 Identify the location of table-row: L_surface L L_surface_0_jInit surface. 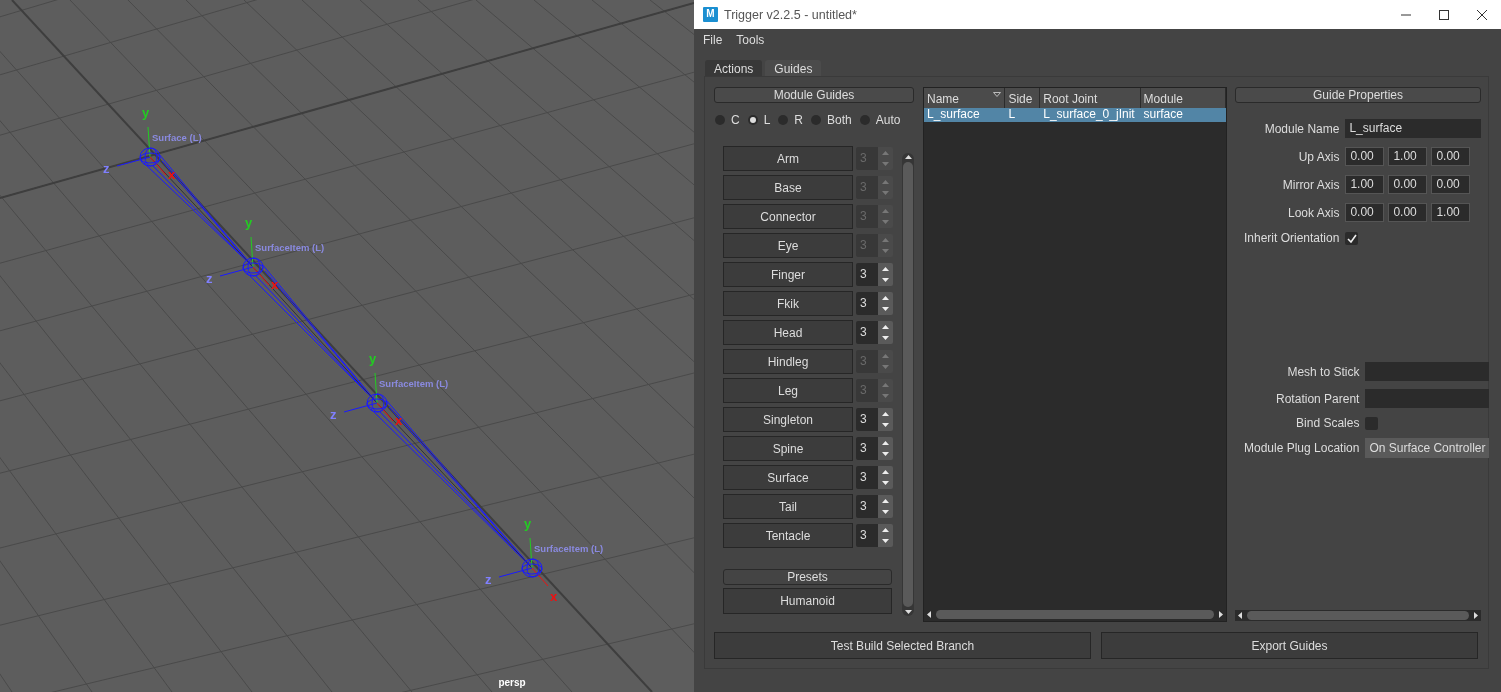
(1075, 115).